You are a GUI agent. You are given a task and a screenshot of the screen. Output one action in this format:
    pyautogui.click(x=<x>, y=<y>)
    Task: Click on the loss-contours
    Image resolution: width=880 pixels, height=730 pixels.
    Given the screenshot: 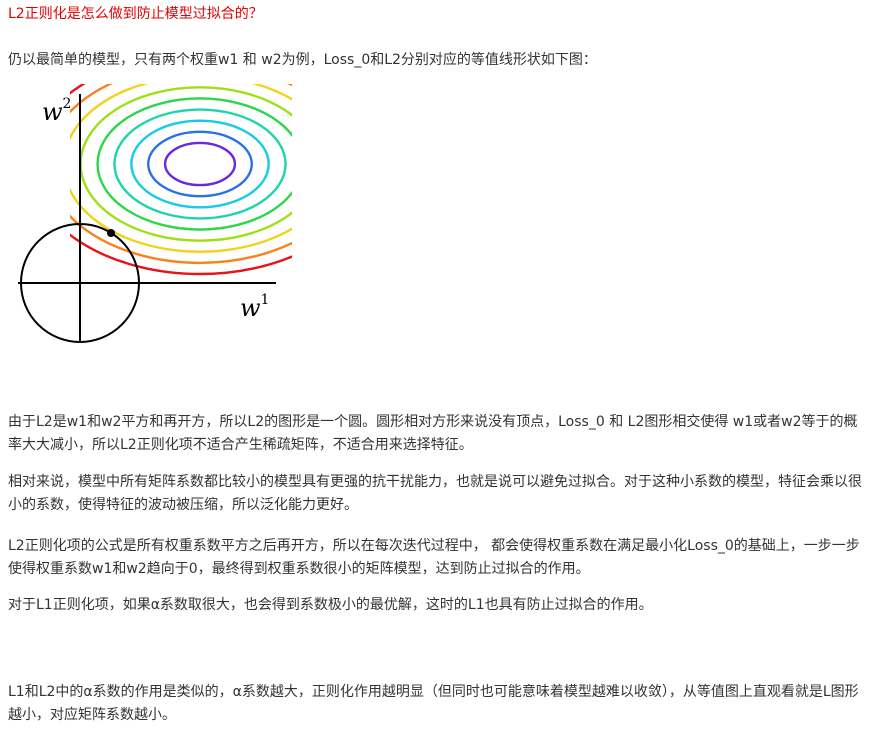 What is the action you would take?
    pyautogui.click(x=181, y=180)
    